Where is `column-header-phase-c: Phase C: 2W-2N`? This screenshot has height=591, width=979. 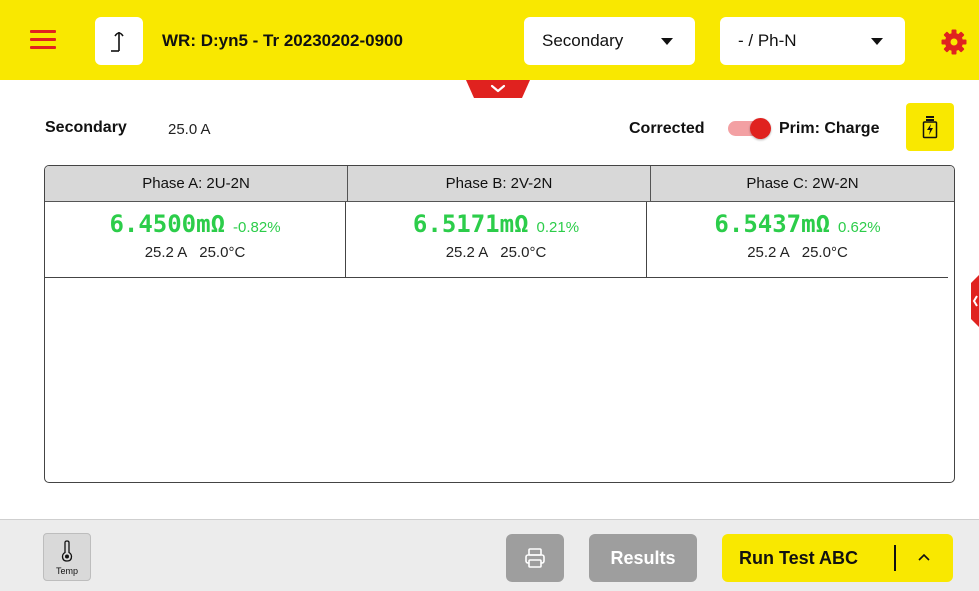 column-header-phase-c: Phase C: 2W-2N is located at coordinates (802, 183).